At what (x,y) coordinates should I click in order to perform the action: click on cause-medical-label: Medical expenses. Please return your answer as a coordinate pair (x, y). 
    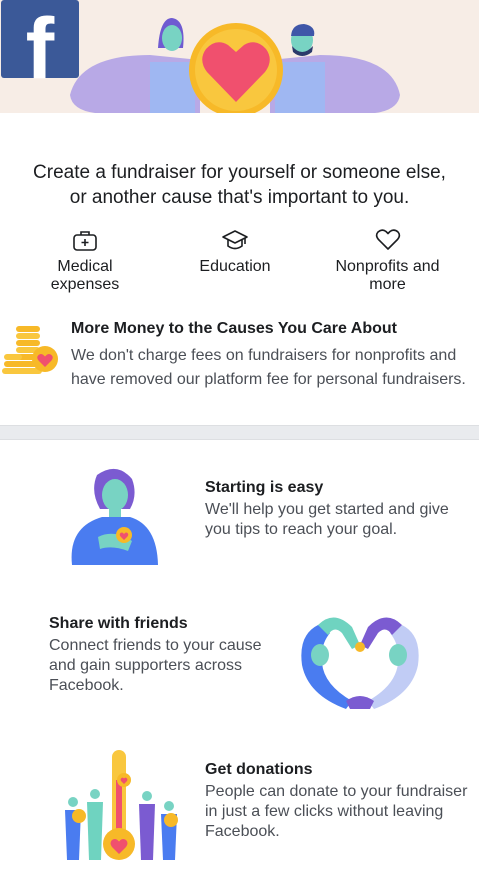
    Looking at the image, I should click on (85, 276).